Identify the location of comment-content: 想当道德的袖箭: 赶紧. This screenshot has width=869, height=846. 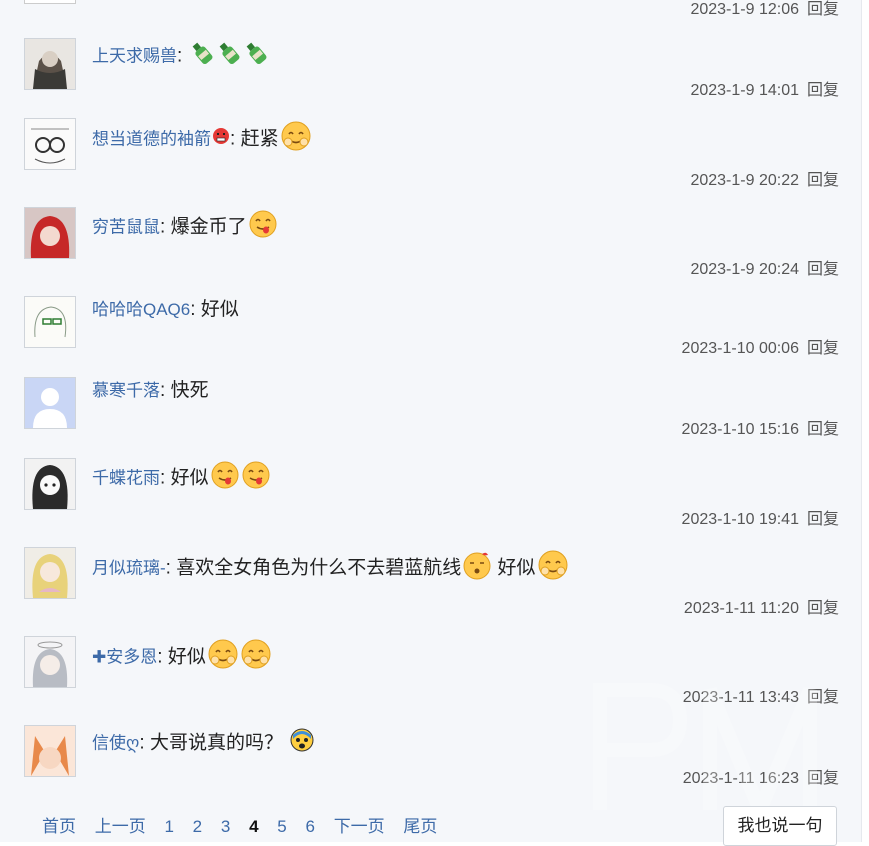
(202, 139).